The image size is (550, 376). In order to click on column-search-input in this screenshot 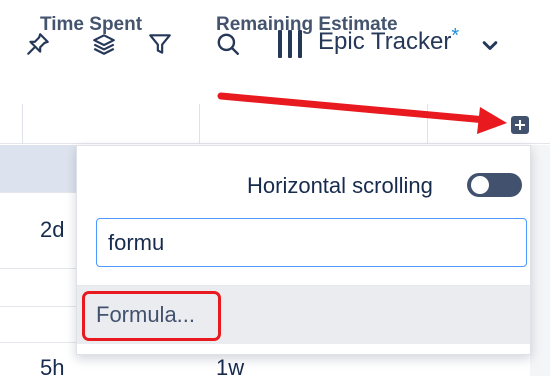, I will do `click(311, 242)`.